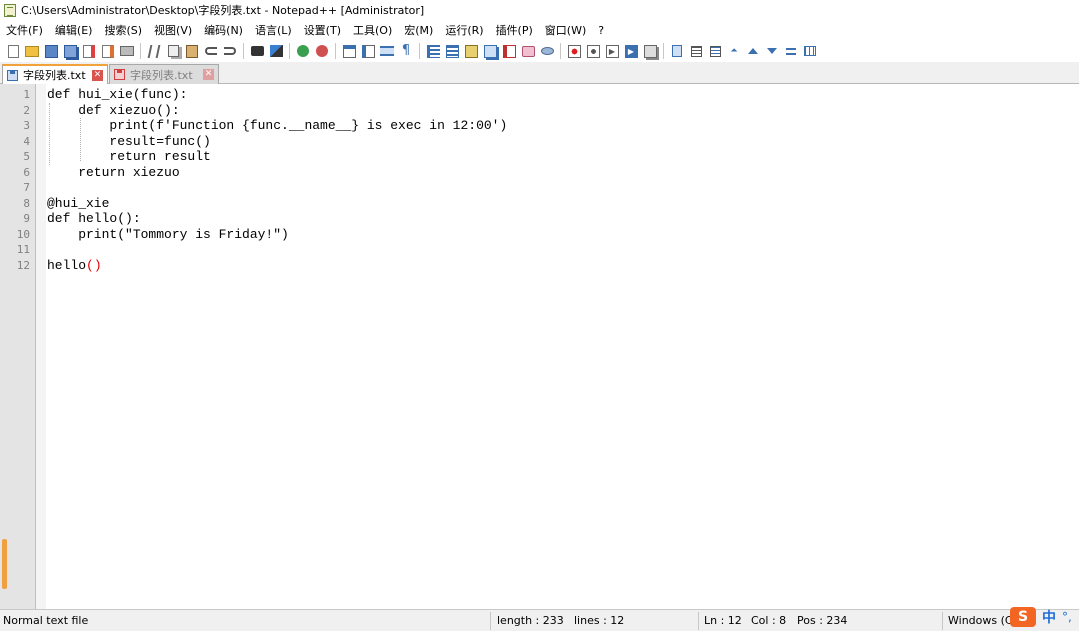  What do you see at coordinates (368, 51) in the screenshot?
I see `sync-horizontal-icon` at bounding box center [368, 51].